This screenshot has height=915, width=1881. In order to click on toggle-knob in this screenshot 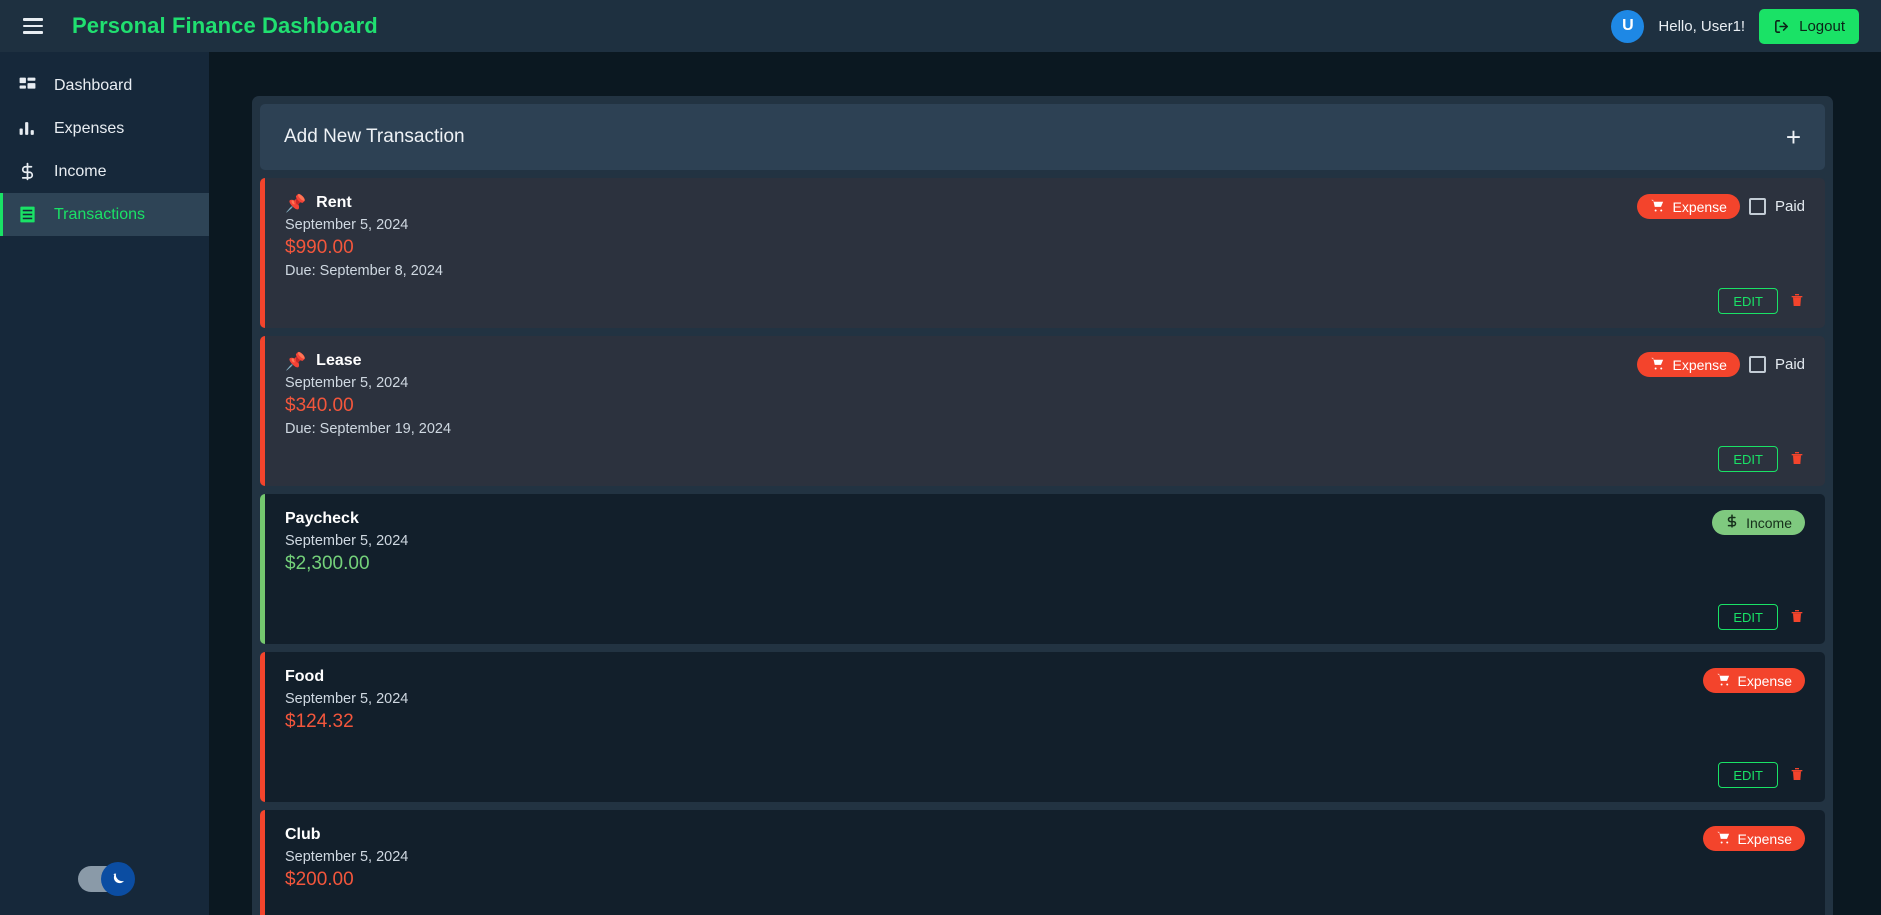, I will do `click(118, 879)`.